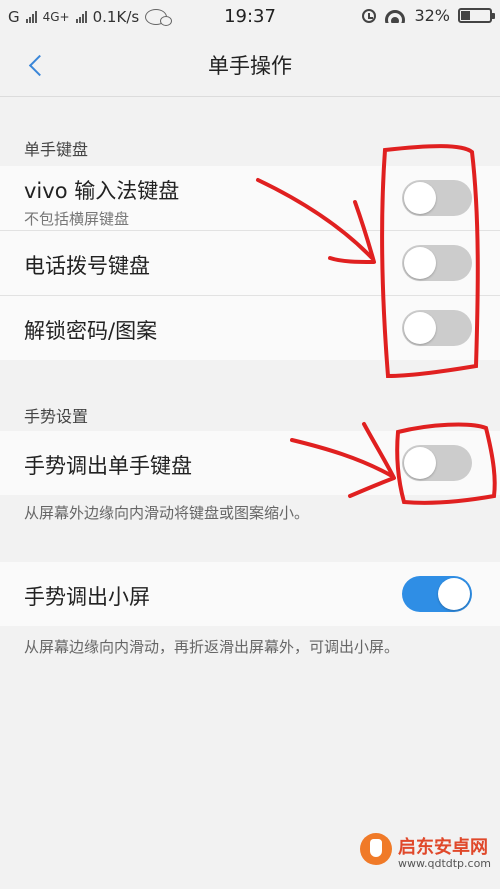  Describe the element at coordinates (395, 16) in the screenshot. I see `wifi-icon` at that location.